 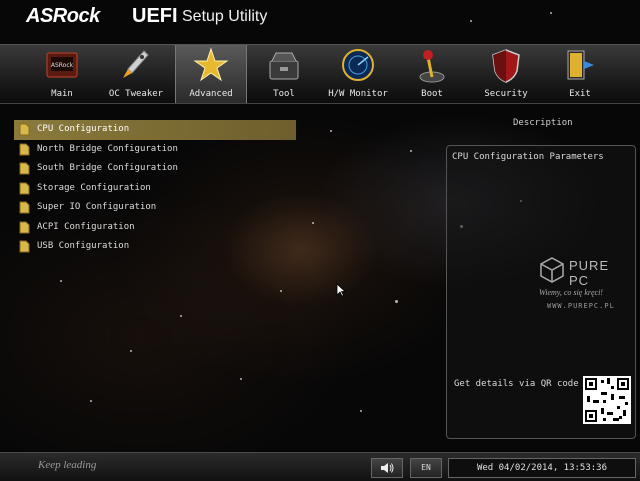 I want to click on keep-leading-slogan: Keep leading, so click(x=67, y=465).